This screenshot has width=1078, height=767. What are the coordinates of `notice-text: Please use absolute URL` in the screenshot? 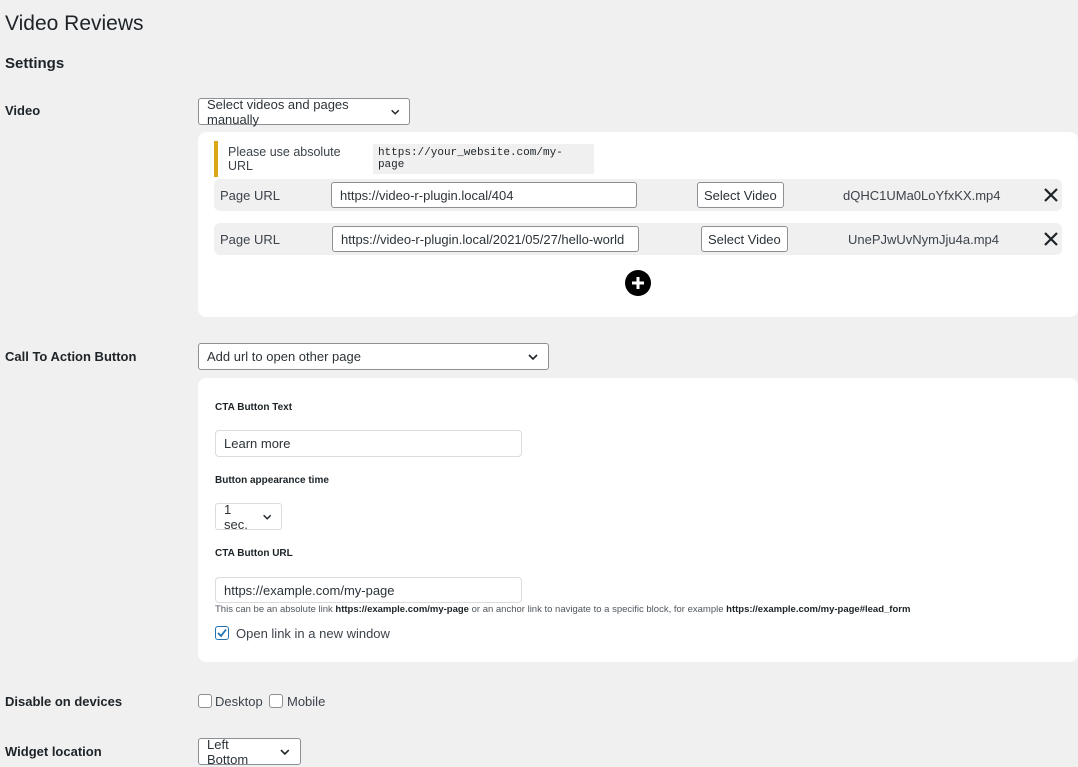 It's located at (284, 159).